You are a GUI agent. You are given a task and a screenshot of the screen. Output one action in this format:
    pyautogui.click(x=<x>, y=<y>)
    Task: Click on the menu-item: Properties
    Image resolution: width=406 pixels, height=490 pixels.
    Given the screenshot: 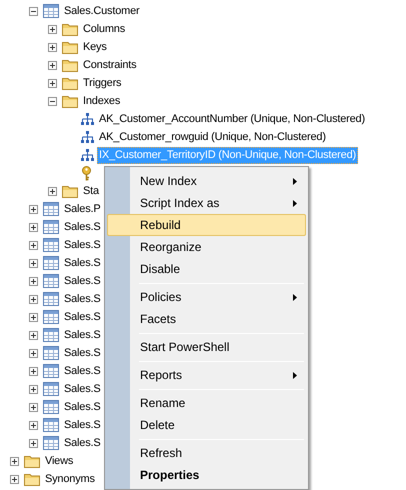 What is the action you would take?
    pyautogui.click(x=206, y=475)
    